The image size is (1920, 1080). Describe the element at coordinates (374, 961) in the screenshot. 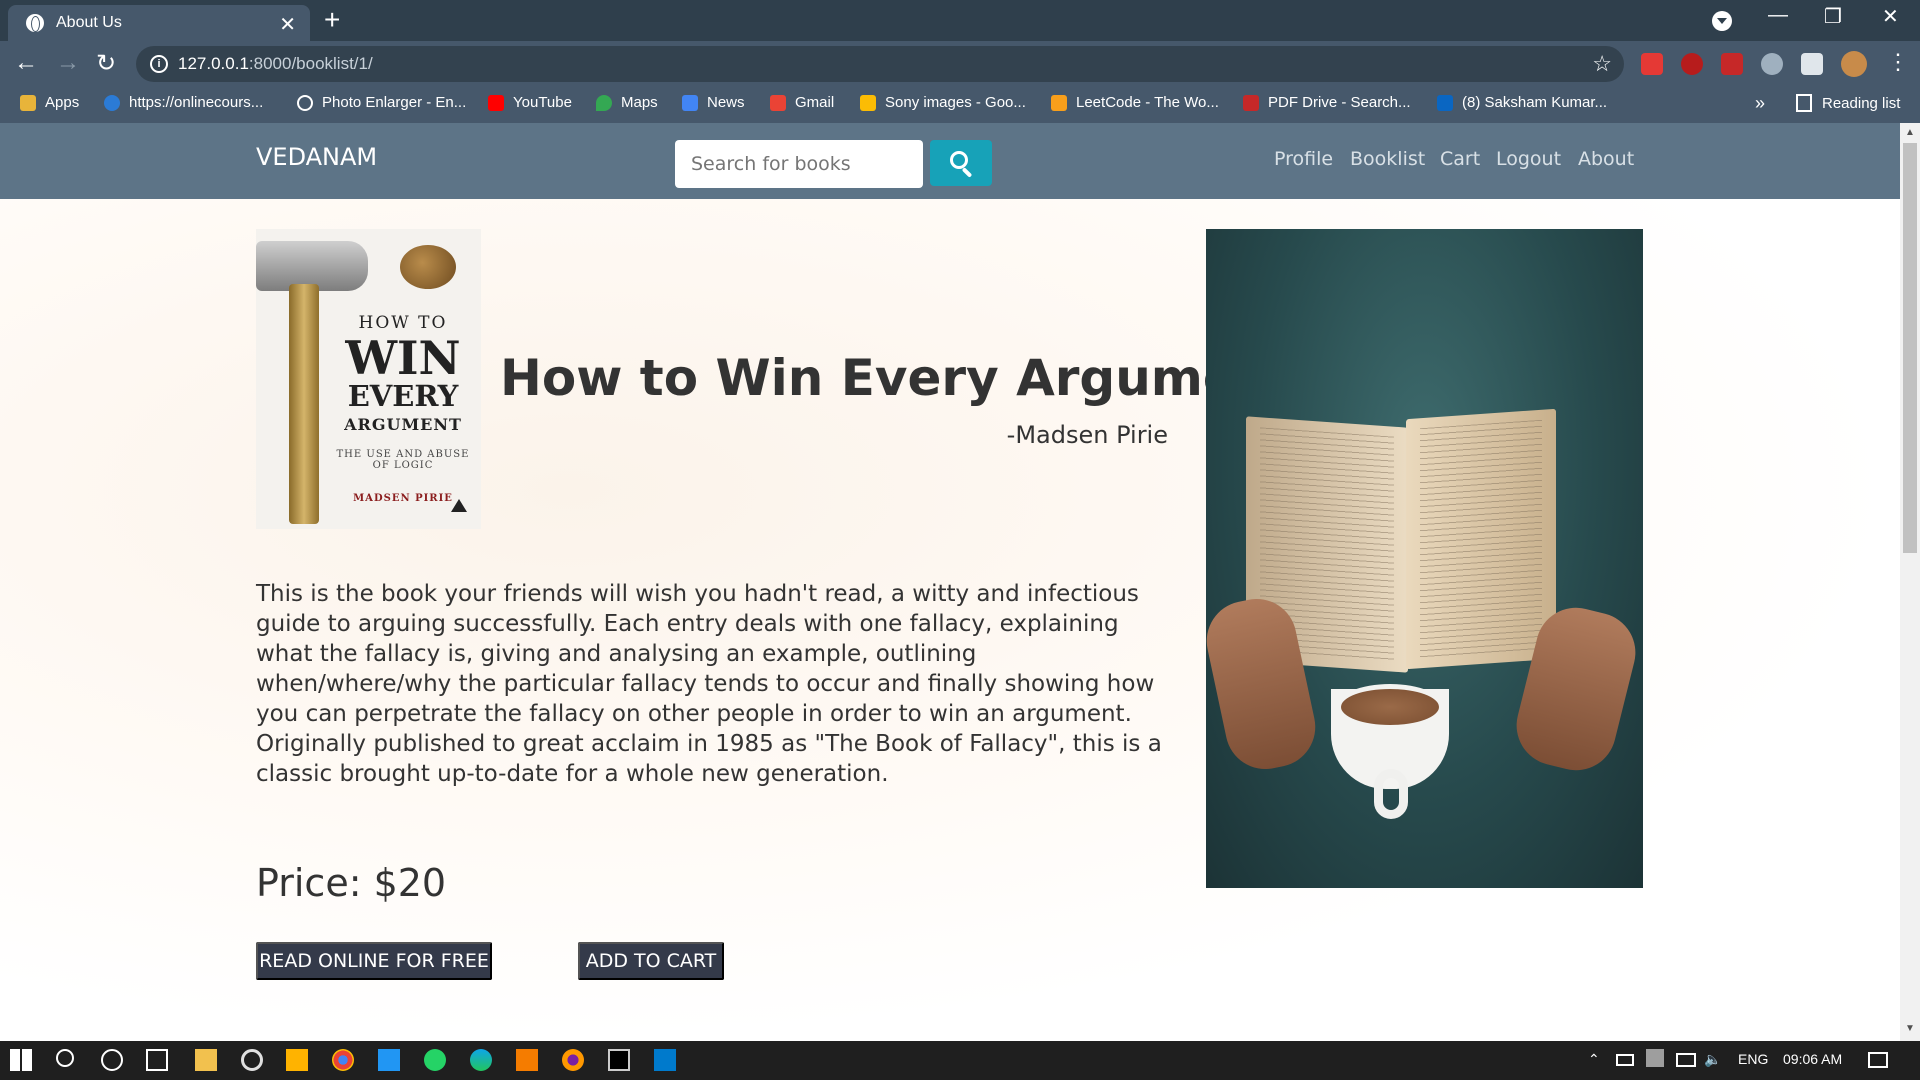

I see `read-online-button: READ ONLINE FOR FREE` at that location.